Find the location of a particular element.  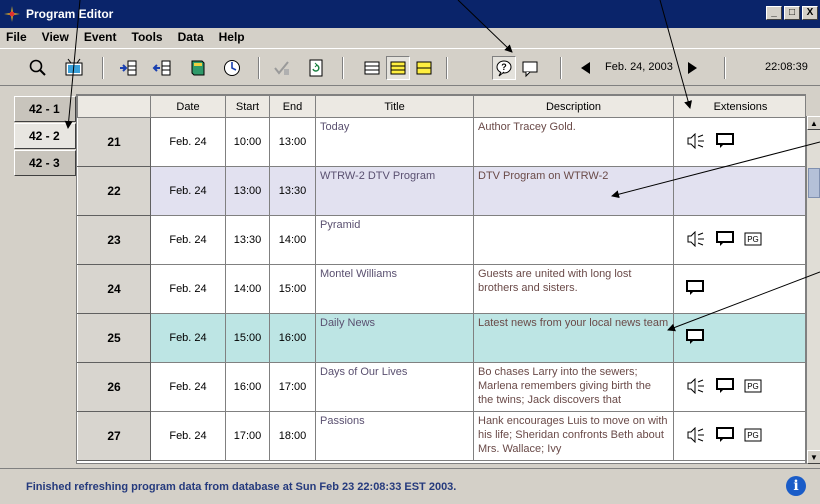

cell-start: 14:00 is located at coordinates (247, 289).